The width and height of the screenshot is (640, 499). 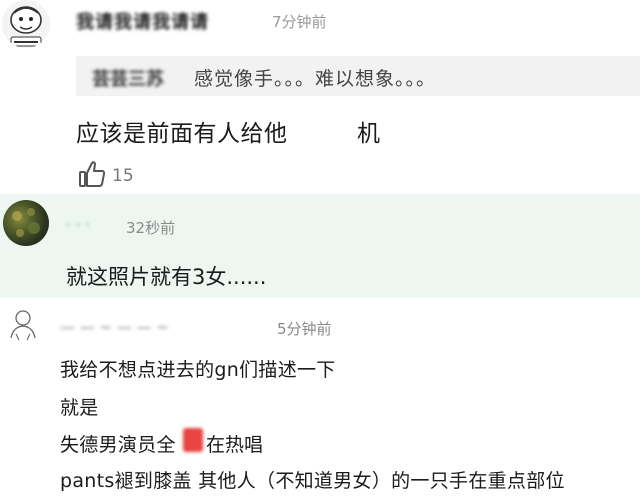 I want to click on comment-line: 就是, so click(x=79, y=408).